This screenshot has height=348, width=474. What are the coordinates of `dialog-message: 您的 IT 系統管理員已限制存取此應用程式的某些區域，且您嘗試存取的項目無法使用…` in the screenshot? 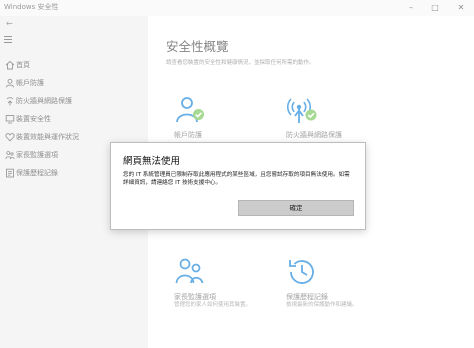 It's located at (236, 179).